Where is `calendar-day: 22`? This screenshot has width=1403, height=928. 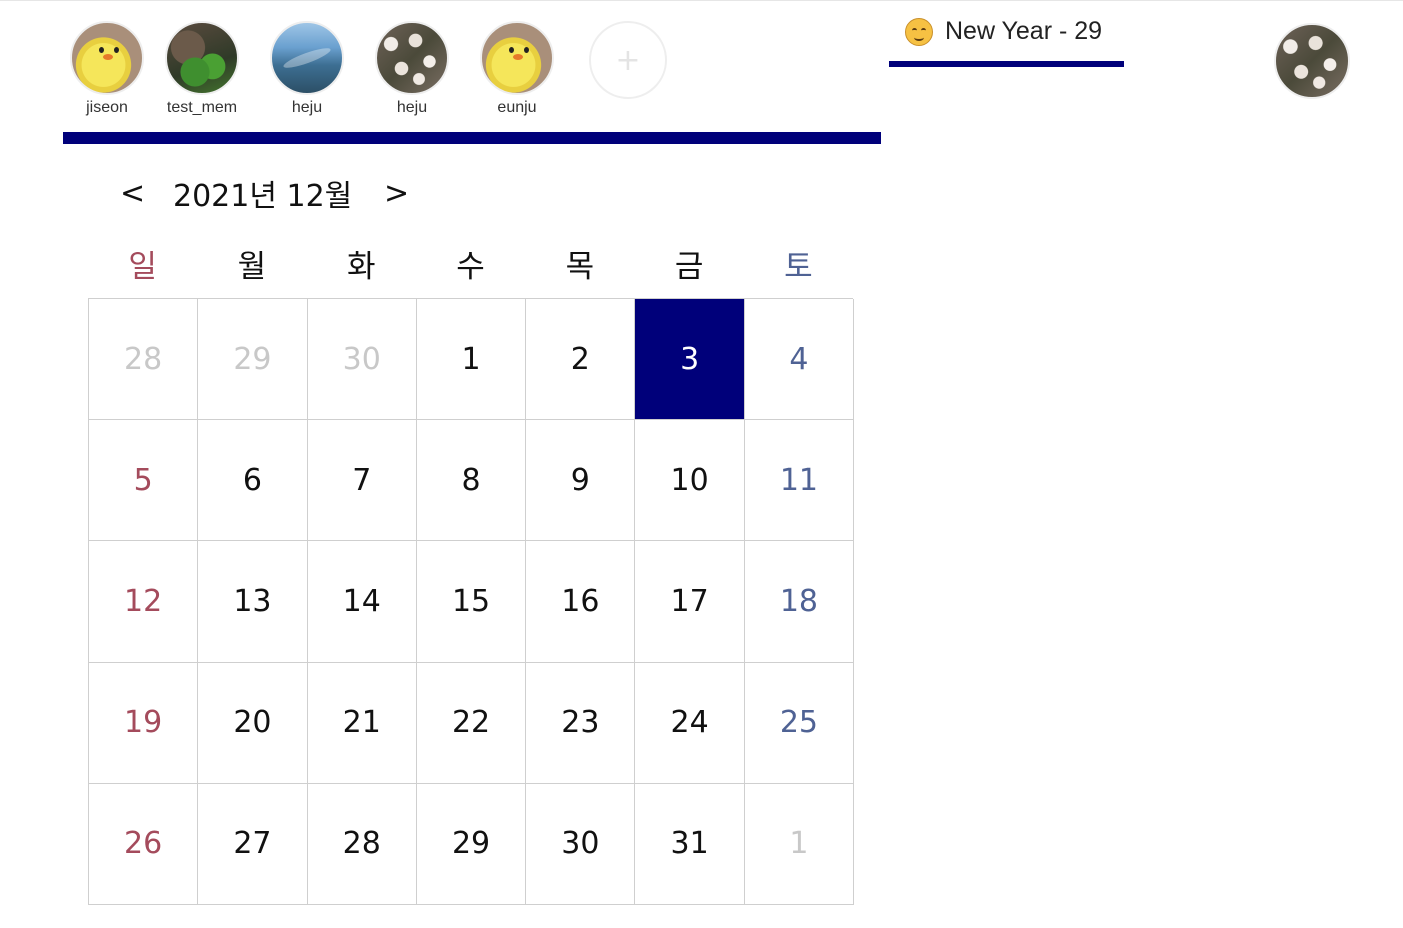 calendar-day: 22 is located at coordinates (471, 723).